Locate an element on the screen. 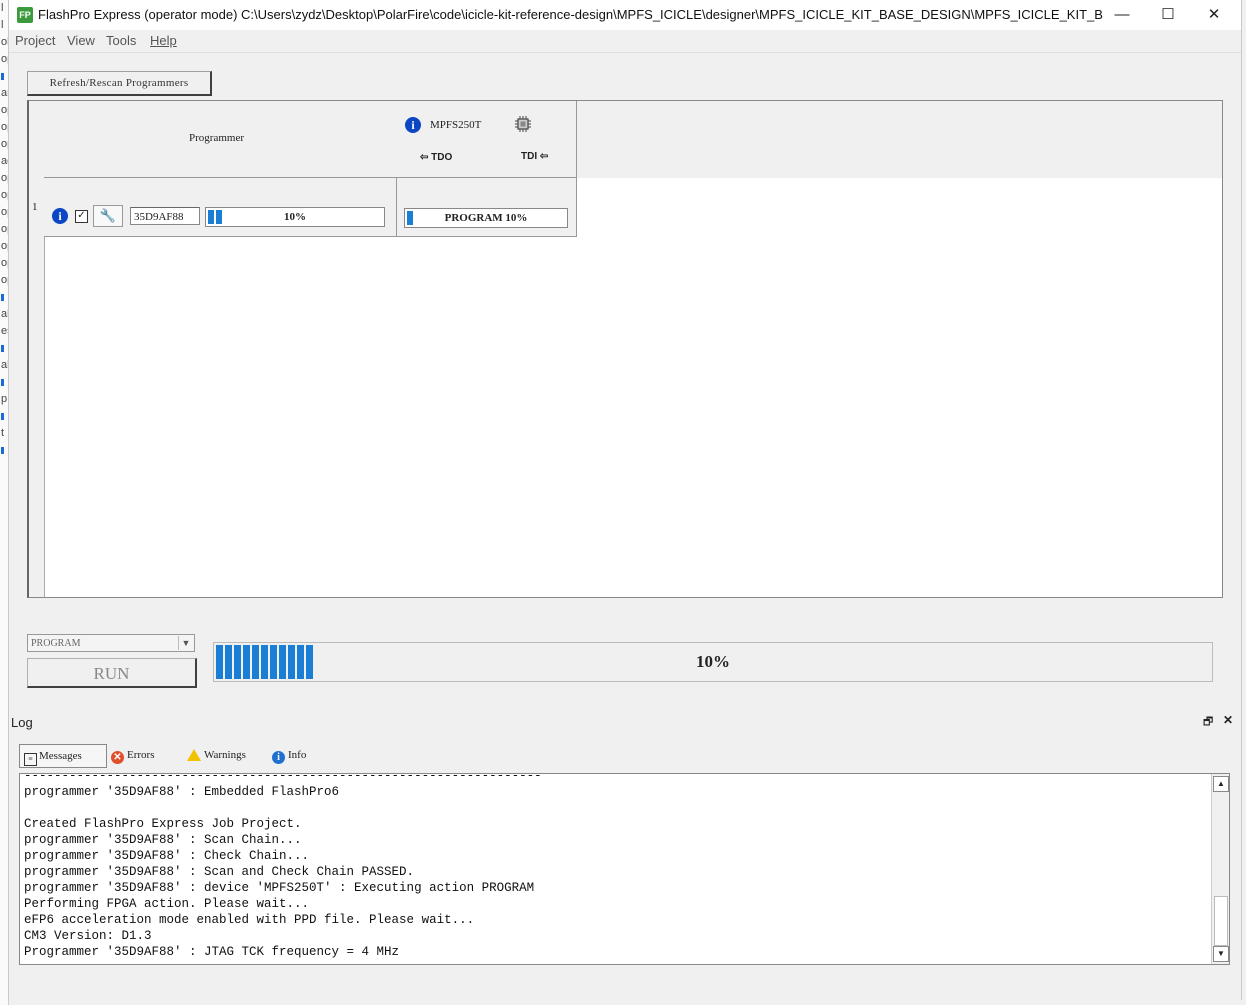 The width and height of the screenshot is (1246, 1005). programmer-info-icon: i is located at coordinates (60, 216).